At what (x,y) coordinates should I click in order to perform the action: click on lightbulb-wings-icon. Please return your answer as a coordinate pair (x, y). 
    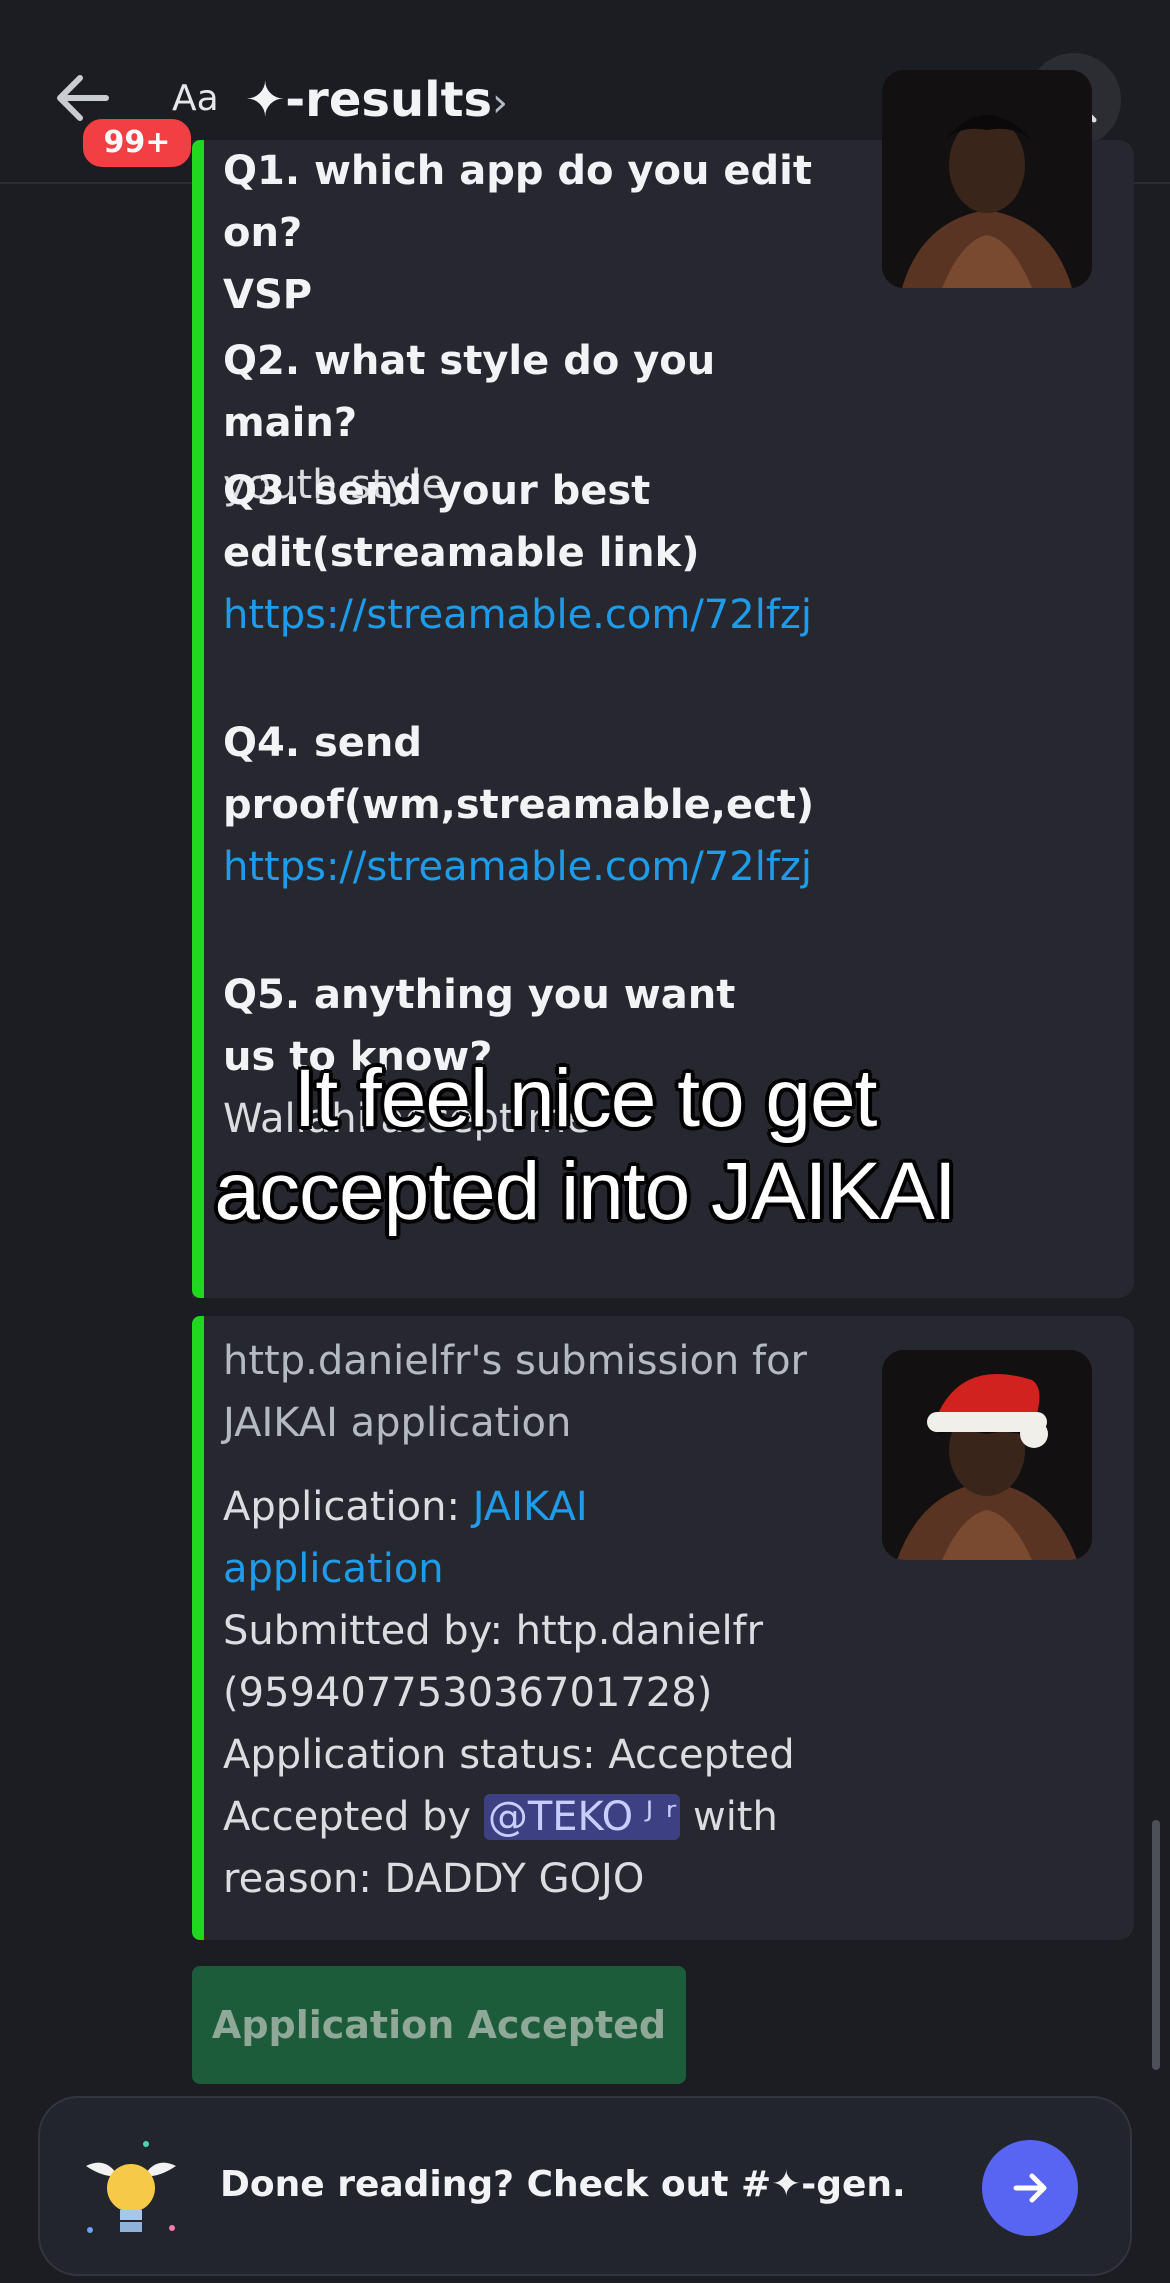
    Looking at the image, I should click on (131, 2193).